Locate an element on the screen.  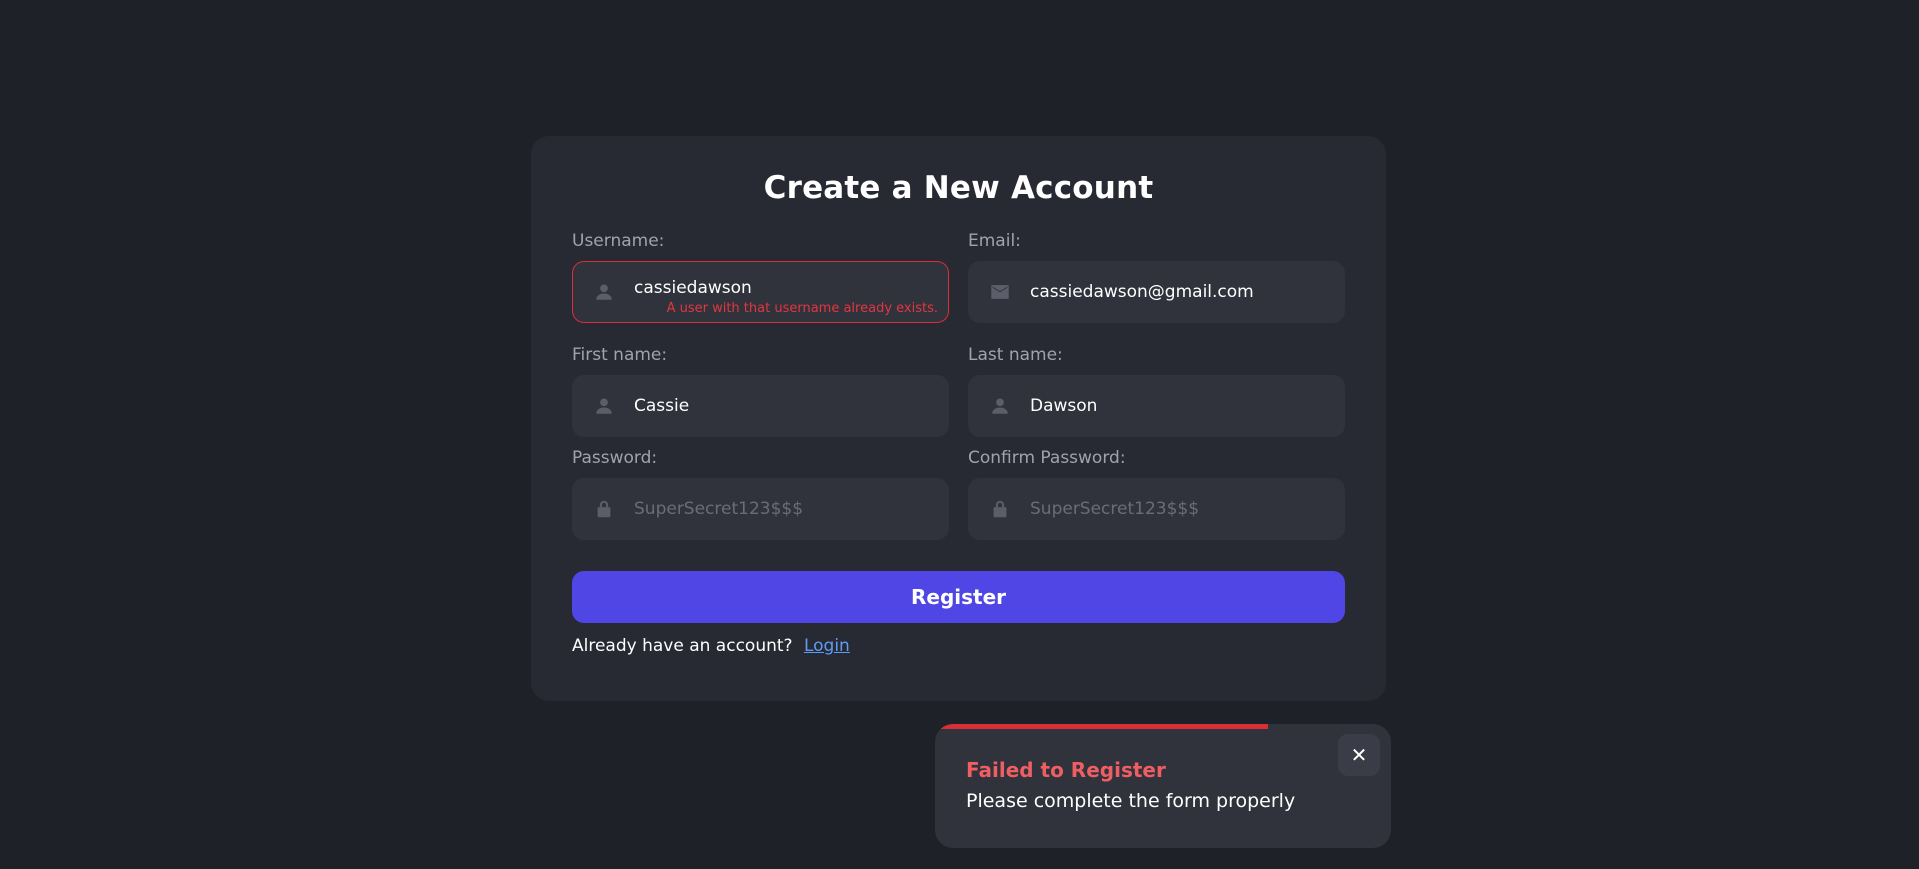
email-input is located at coordinates (1180, 292).